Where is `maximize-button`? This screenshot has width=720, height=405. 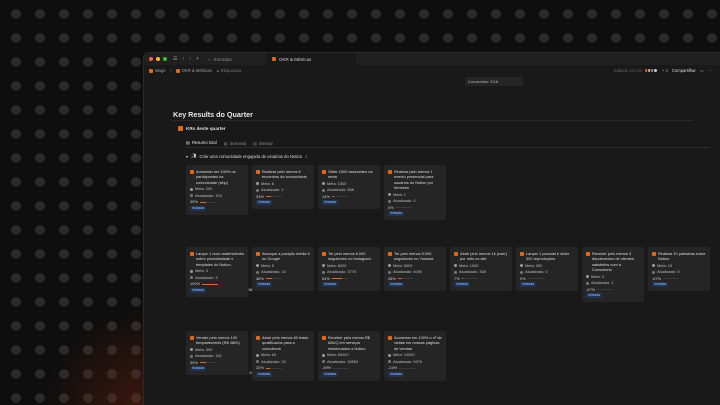
maximize-button is located at coordinates (165, 59).